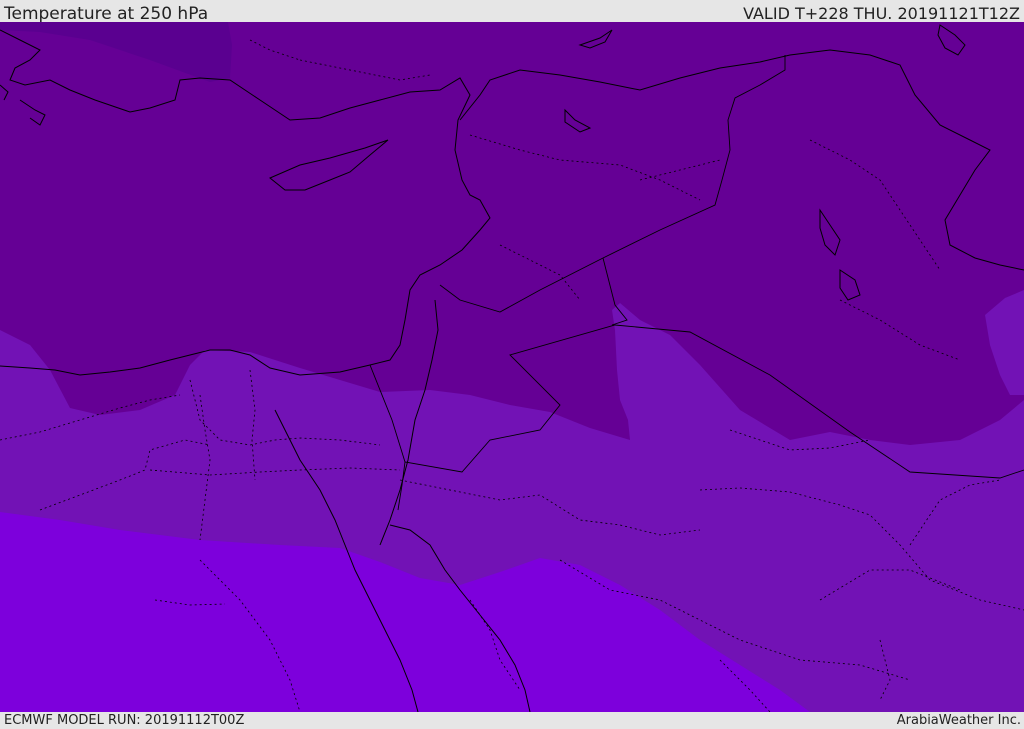 Image resolution: width=1024 pixels, height=729 pixels. I want to click on model-run-label: ECMWF MODEL RUN: 20191112T00Z, so click(124, 720).